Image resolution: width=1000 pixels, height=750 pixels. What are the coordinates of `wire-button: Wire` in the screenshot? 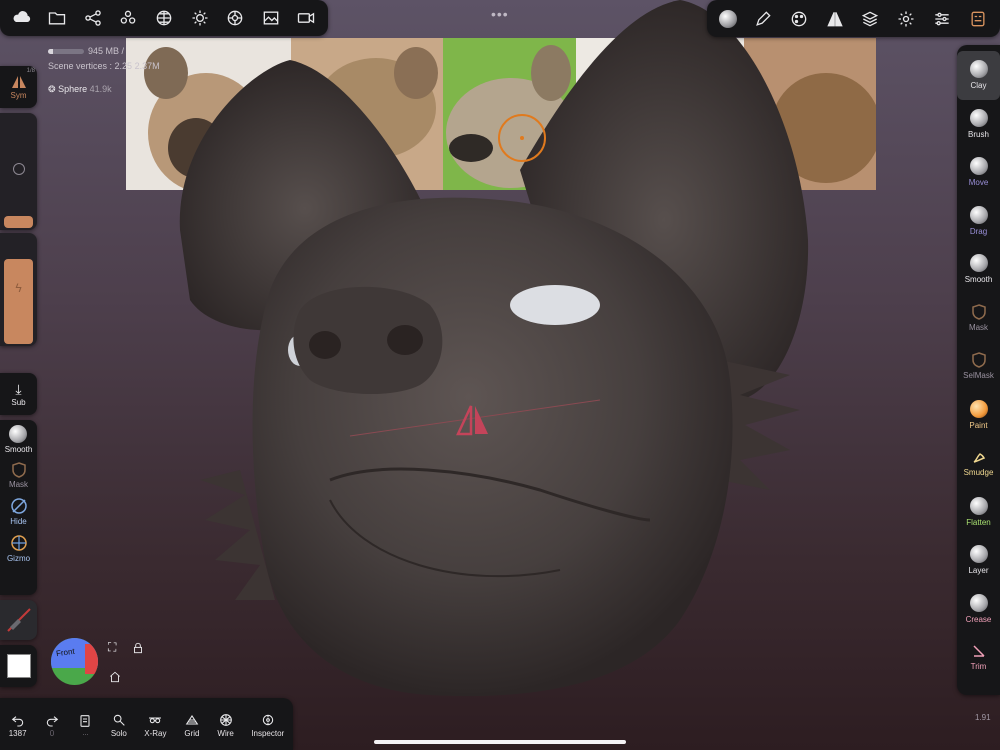 It's located at (225, 724).